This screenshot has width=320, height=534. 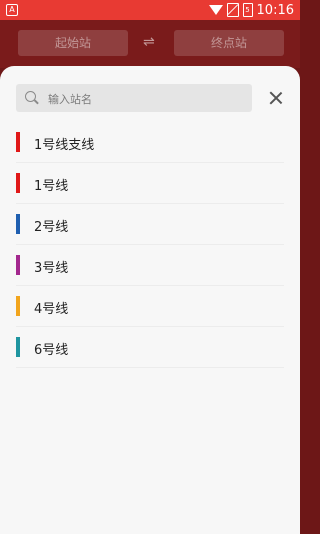 I want to click on line-label: 6号线, so click(x=51, y=350).